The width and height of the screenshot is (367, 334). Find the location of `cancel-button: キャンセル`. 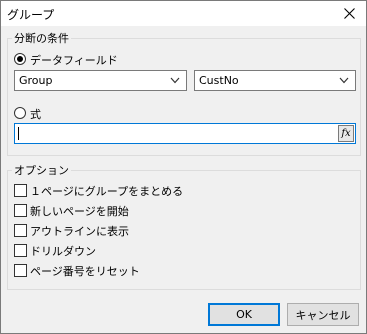

cancel-button: キャンセル is located at coordinates (323, 314).